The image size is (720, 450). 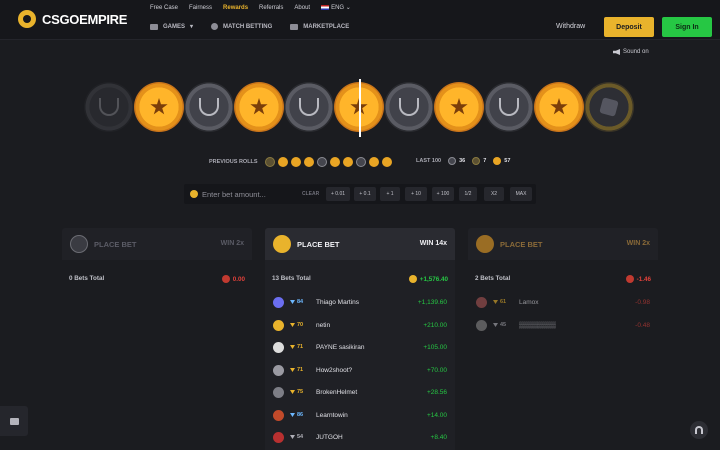 I want to click on deposit-button: Deposit, so click(x=629, y=27).